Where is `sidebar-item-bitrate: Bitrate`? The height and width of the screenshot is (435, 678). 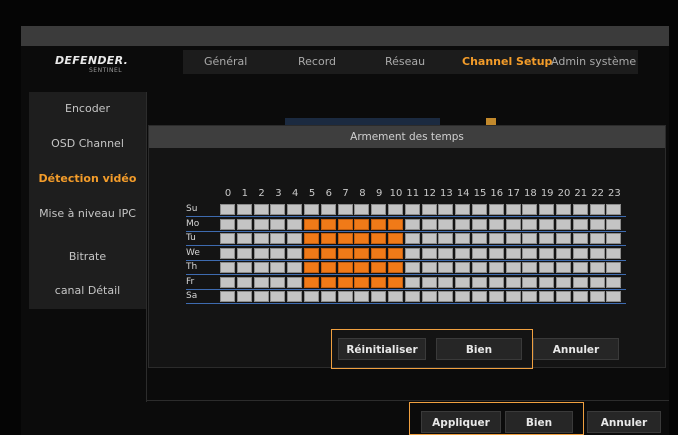
sidebar-item-bitrate: Bitrate is located at coordinates (87, 256).